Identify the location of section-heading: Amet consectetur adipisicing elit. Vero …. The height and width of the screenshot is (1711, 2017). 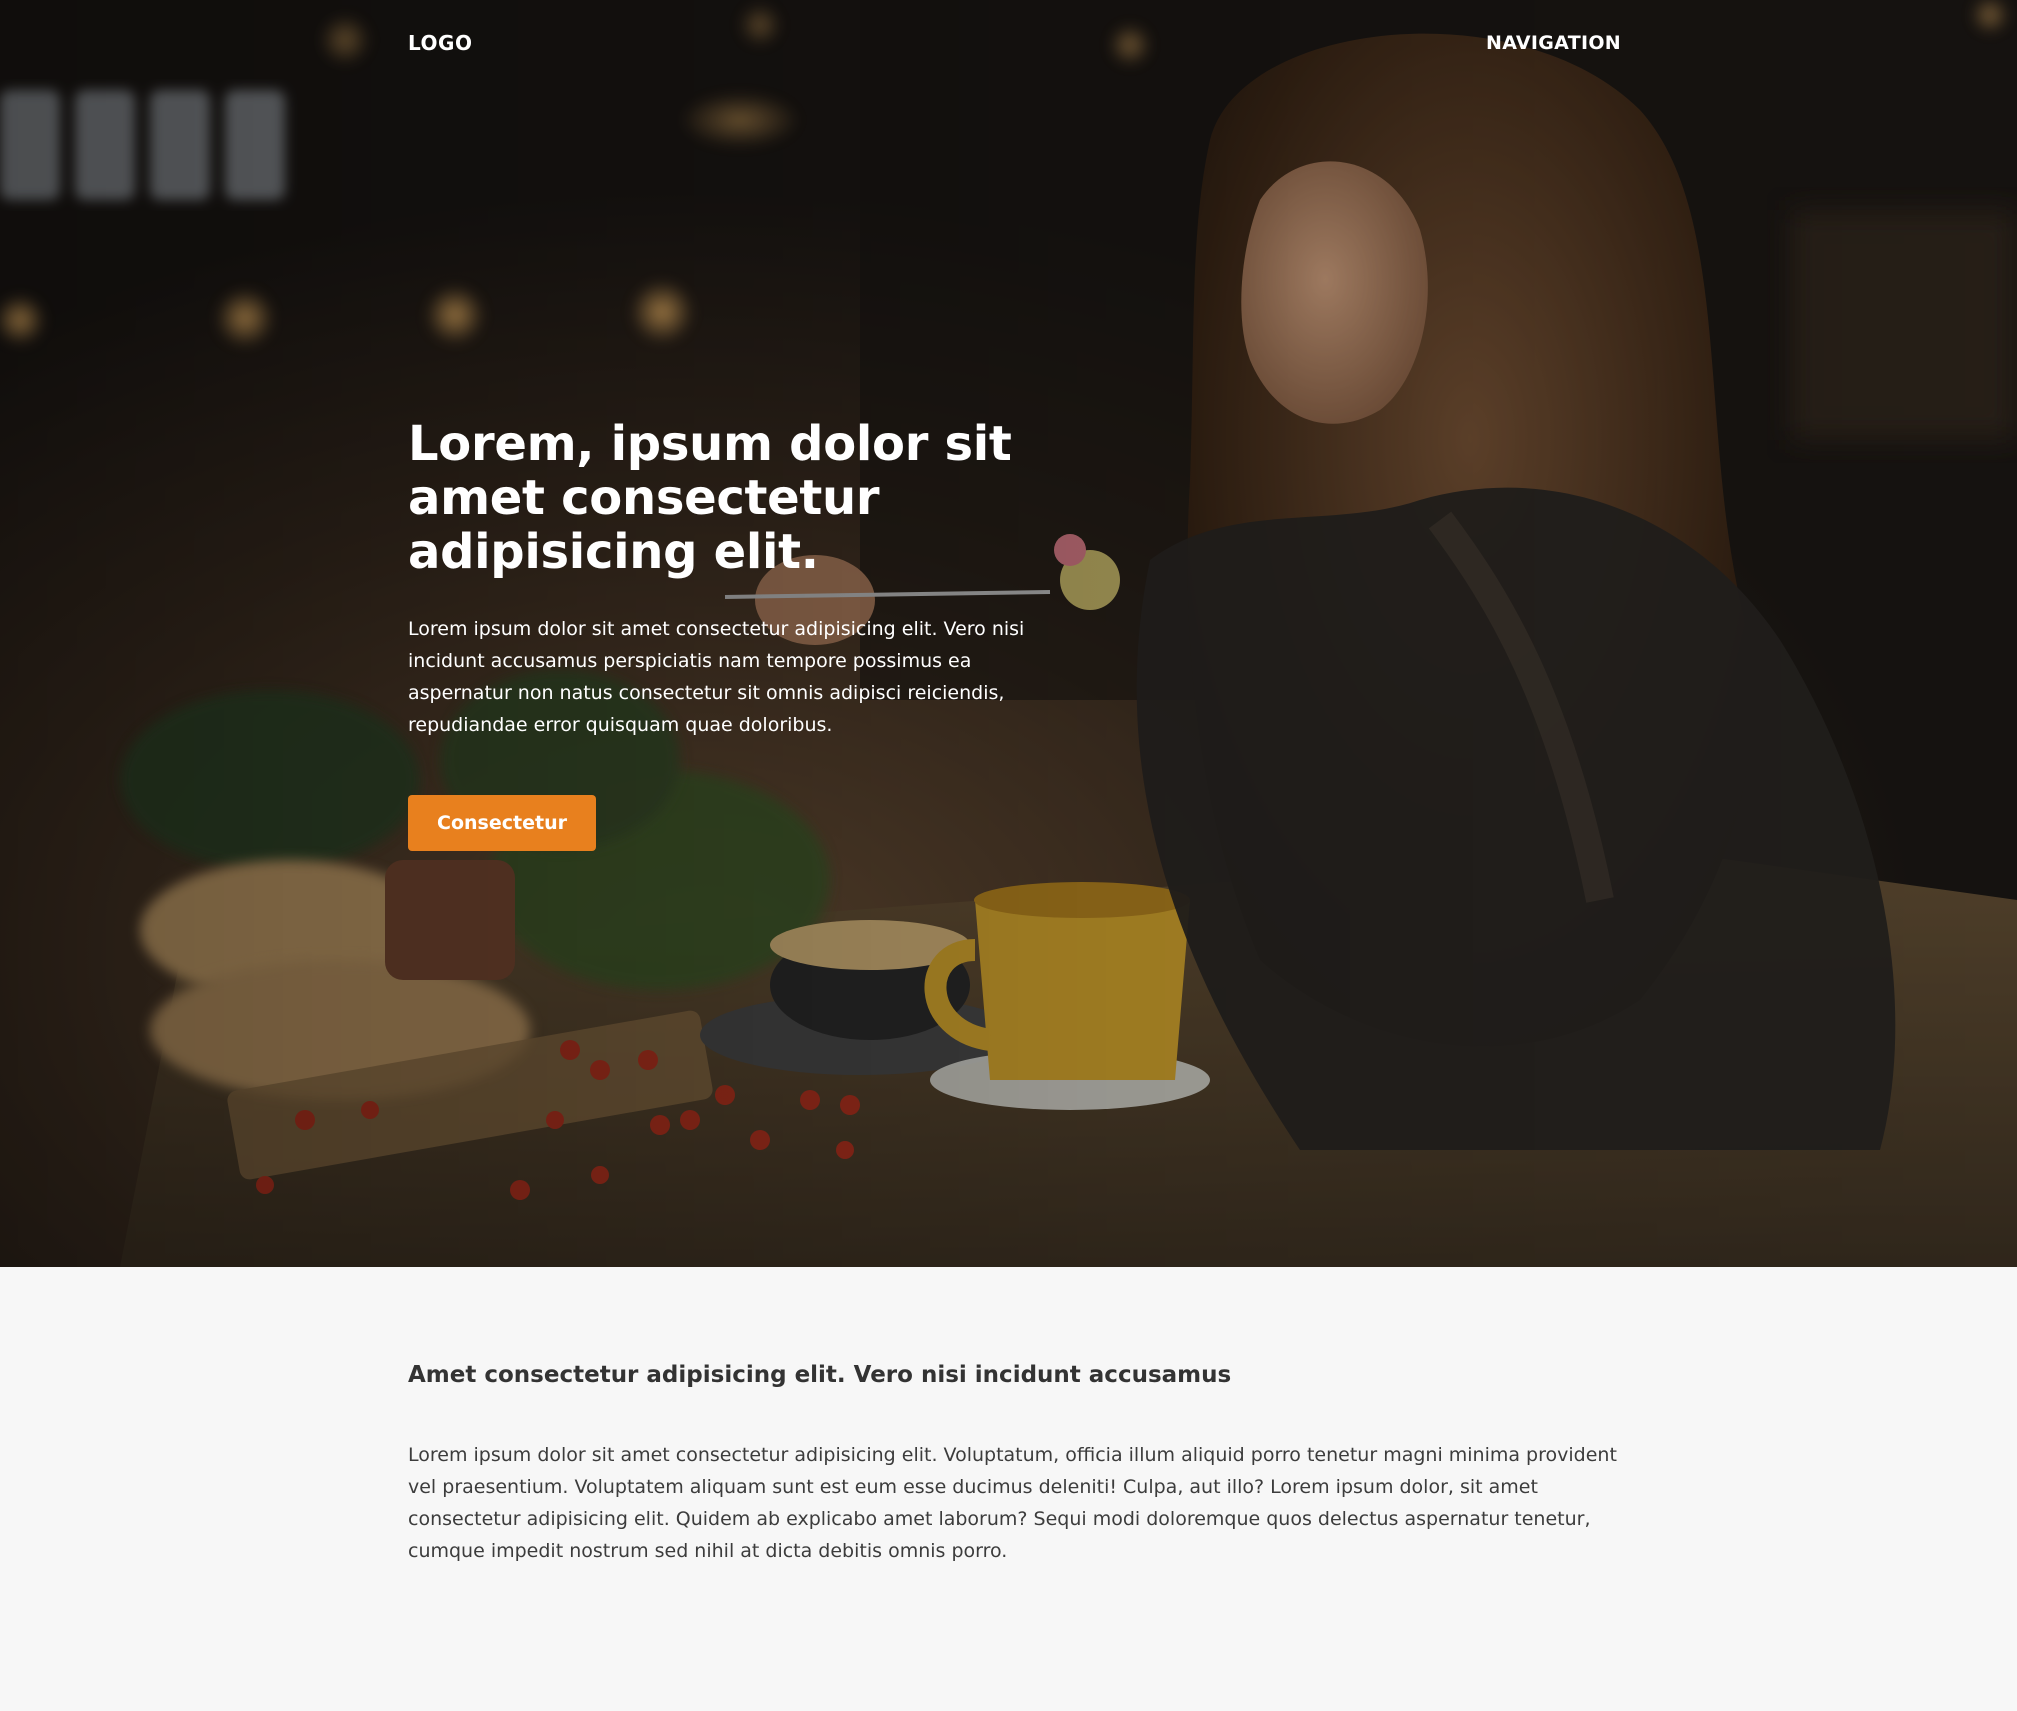
(820, 1375).